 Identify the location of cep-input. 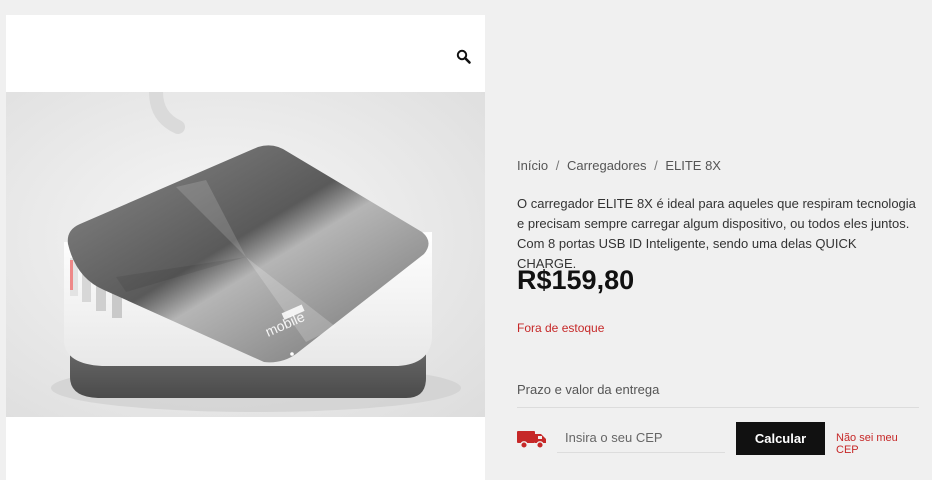
(641, 438).